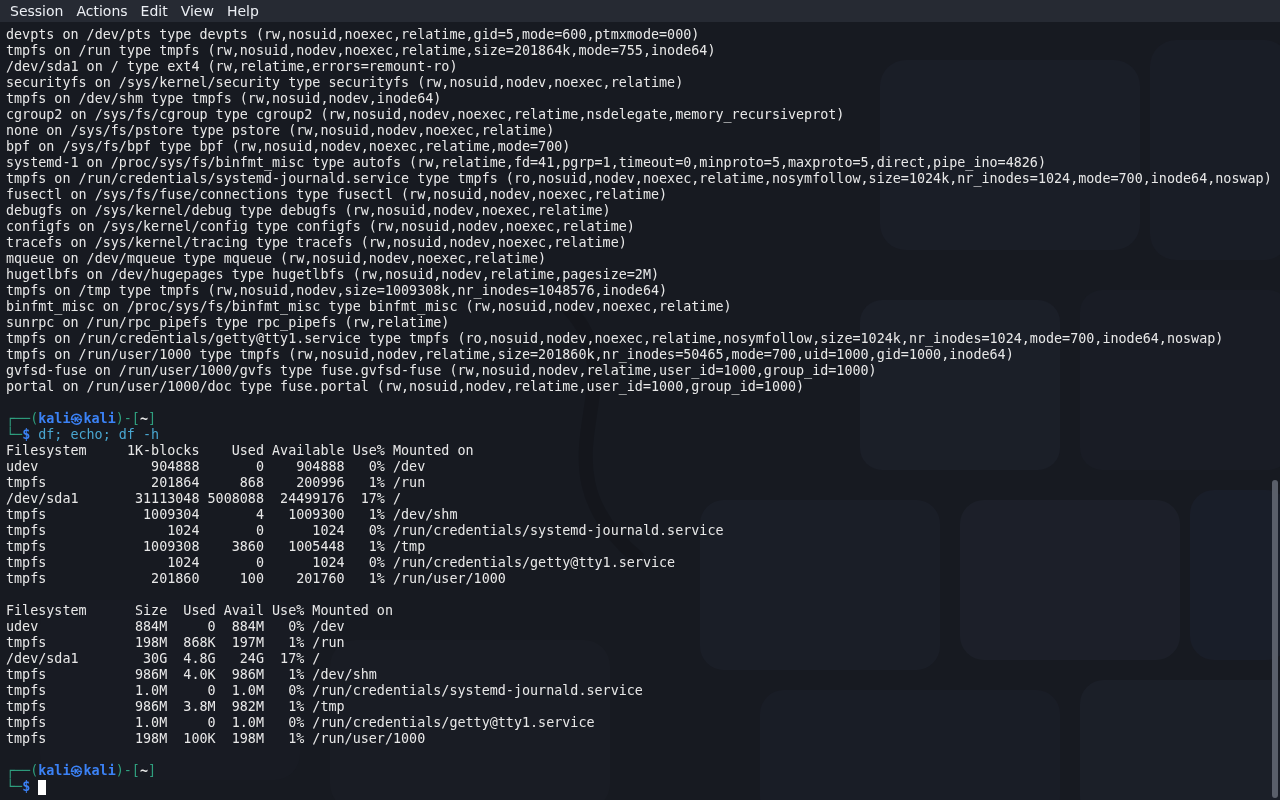  Describe the element at coordinates (639, 179) in the screenshot. I see `output-line: tmpfs on /run/credentials/systemd-journald.service type tmpfs (ro,nosuid,nodev,noexec,relatime,nosymfollow,size=1024k,nr_inodes=1024,mode=700,inode64,noswap)` at that location.